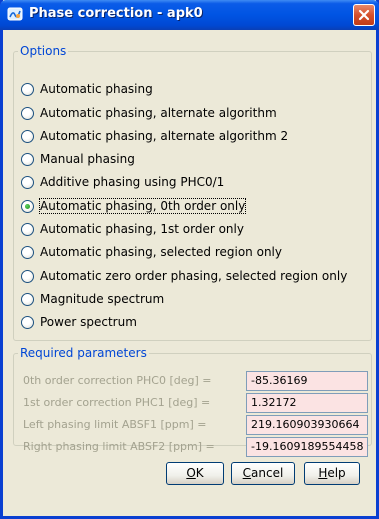  I want to click on radio-option: Manual phasing, so click(78, 159).